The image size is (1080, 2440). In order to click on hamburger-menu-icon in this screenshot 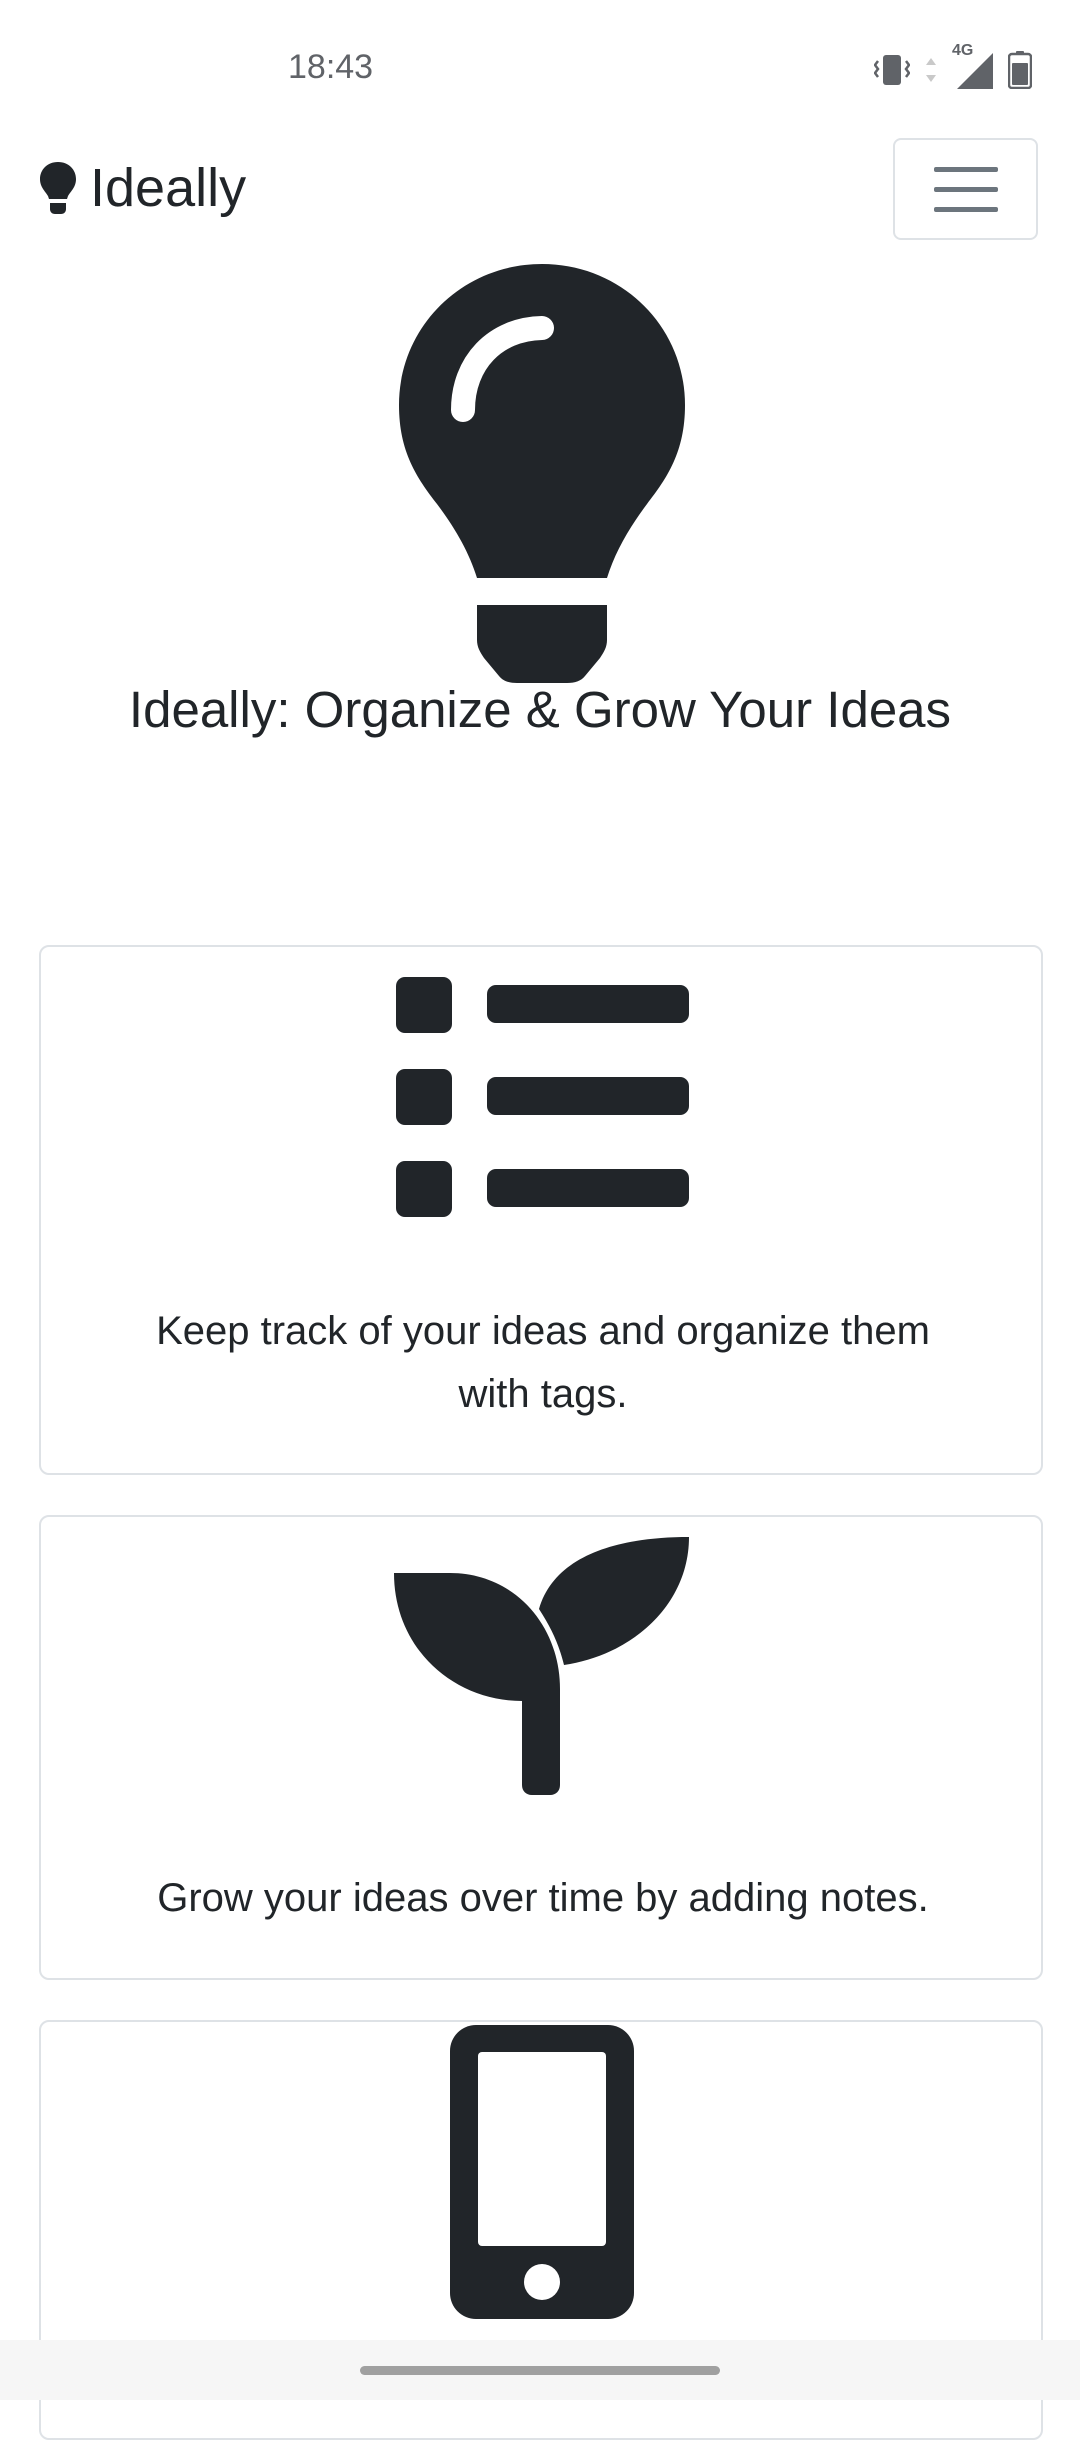, I will do `click(965, 169)`.